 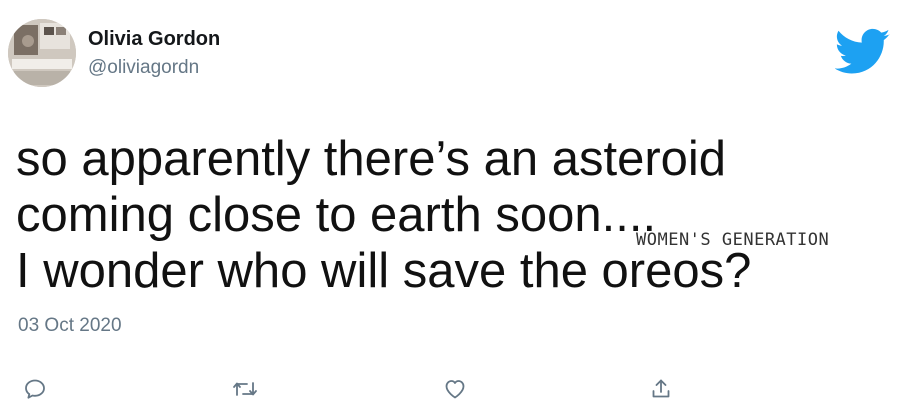 What do you see at coordinates (70, 326) in the screenshot?
I see `tweet-timestamp: 03 Oct 2020` at bounding box center [70, 326].